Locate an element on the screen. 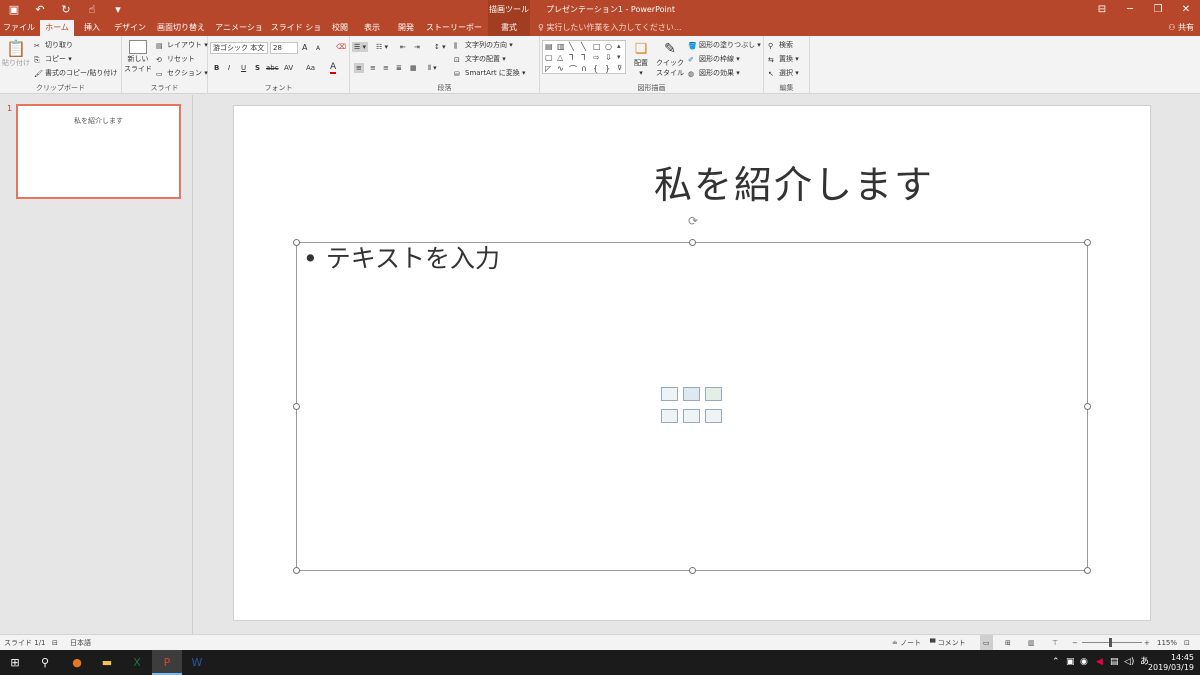  quick-styles-button: ✎ クイック スタイル is located at coordinates (670, 59).